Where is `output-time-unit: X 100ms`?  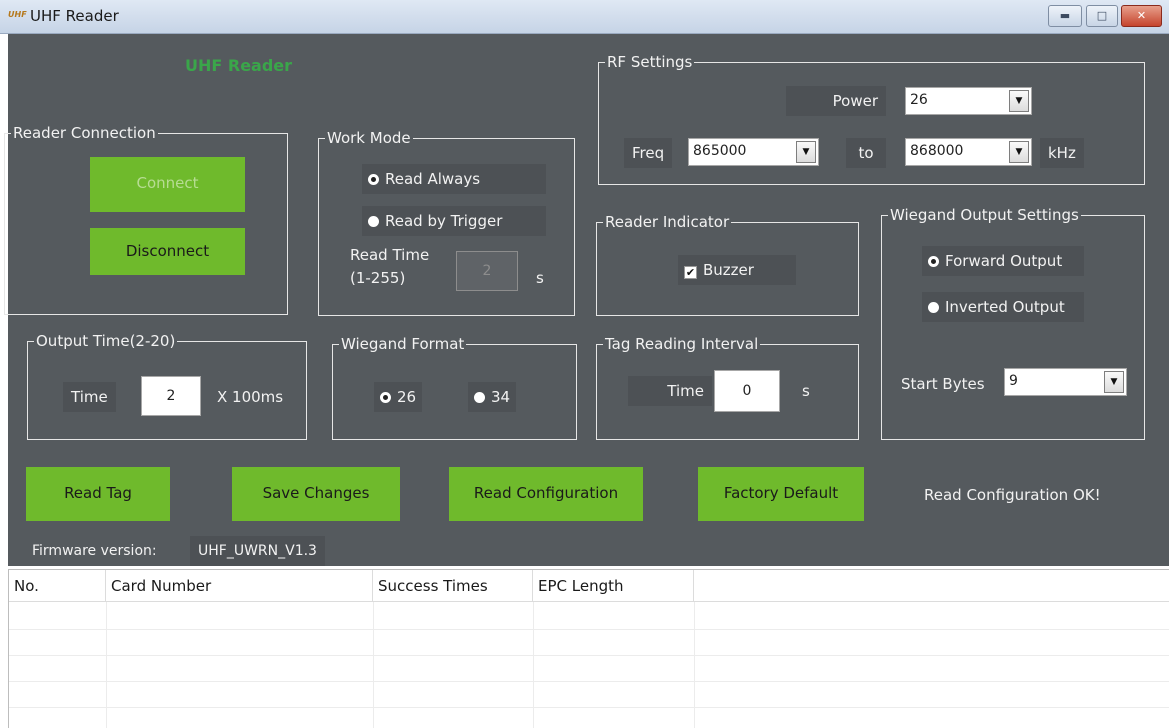
output-time-unit: X 100ms is located at coordinates (250, 397).